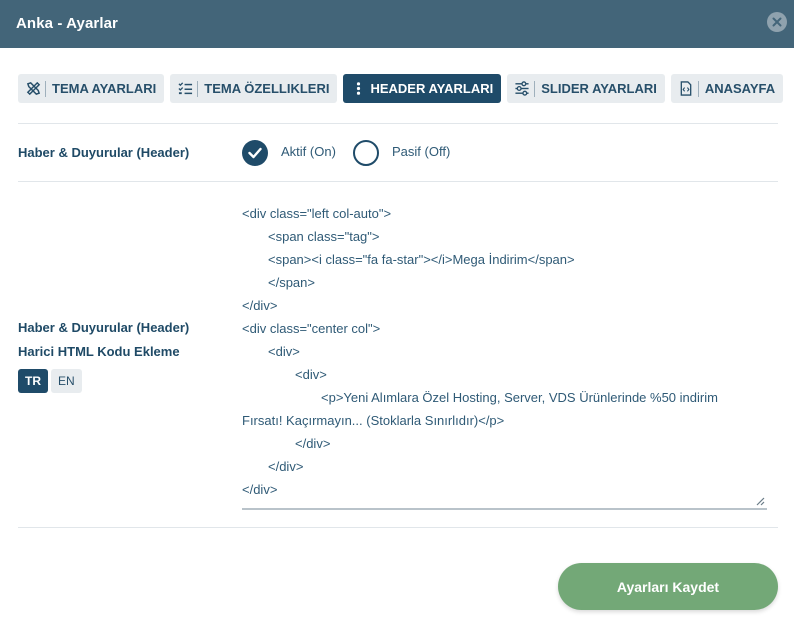 This screenshot has width=794, height=627. Describe the element at coordinates (66, 381) in the screenshot. I see `language-tab-en: EN` at that location.